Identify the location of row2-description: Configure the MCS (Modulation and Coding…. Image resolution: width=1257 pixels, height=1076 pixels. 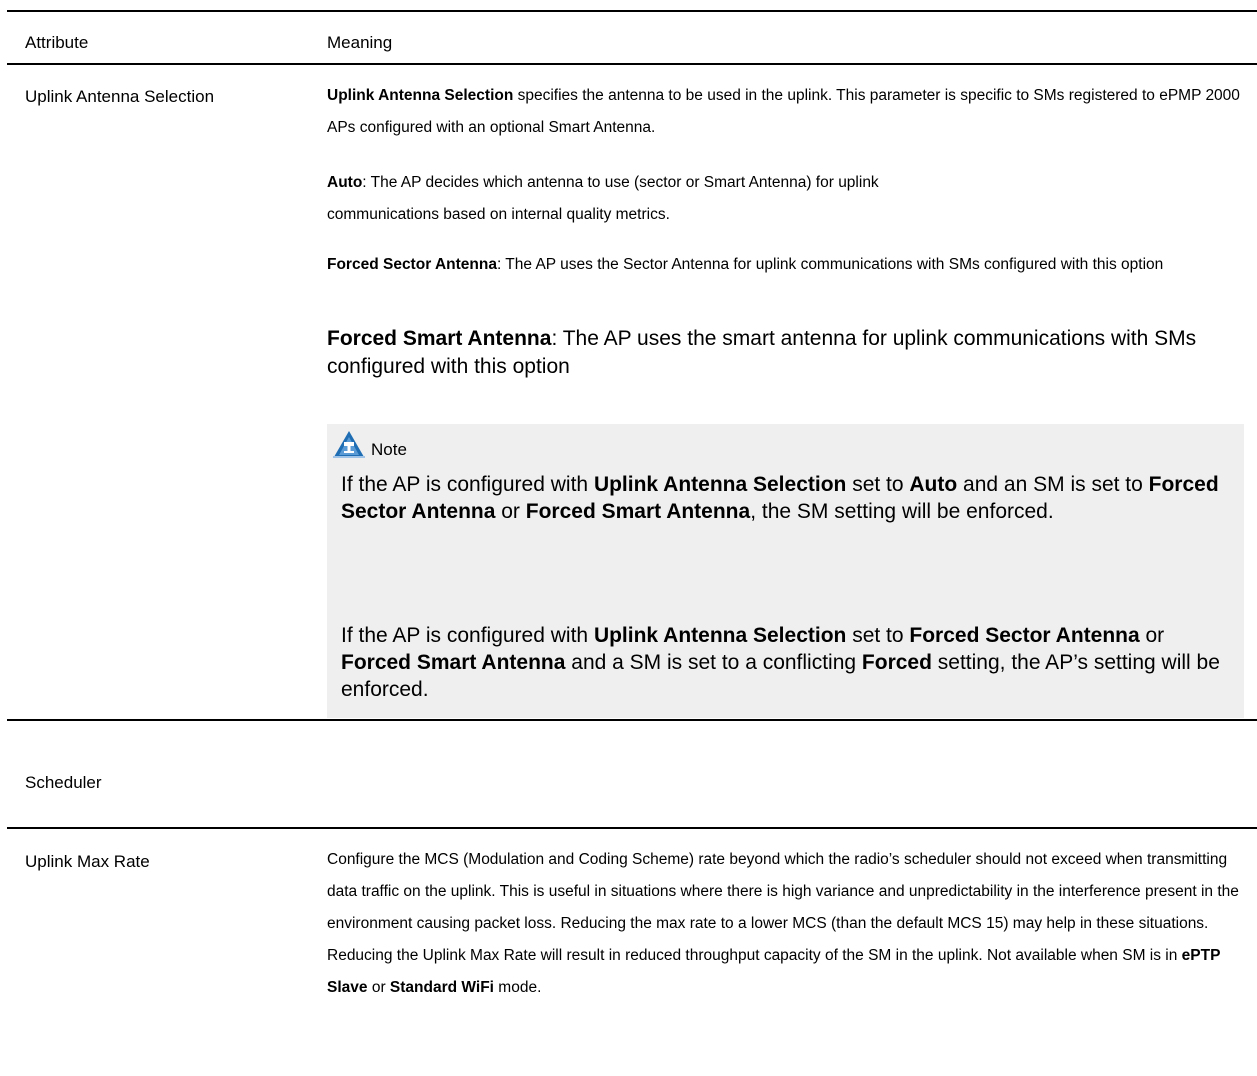
(792, 924).